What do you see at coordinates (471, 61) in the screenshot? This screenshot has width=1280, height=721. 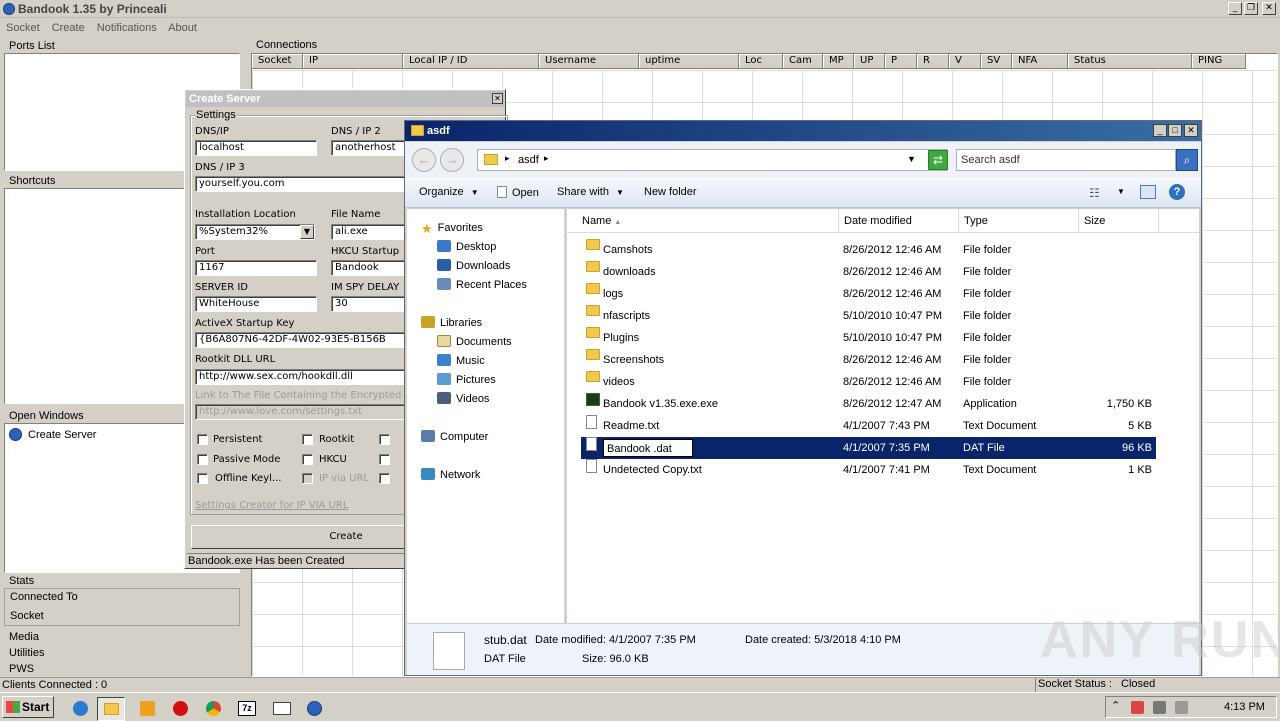 I see `col-local-ip: Local IP / ID` at bounding box center [471, 61].